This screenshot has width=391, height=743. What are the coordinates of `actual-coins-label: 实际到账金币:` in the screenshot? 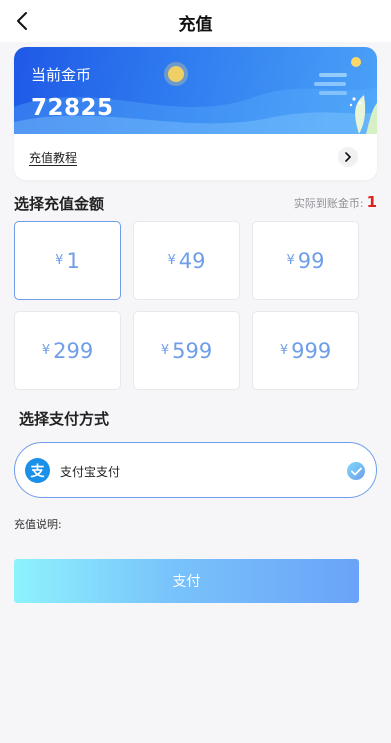 It's located at (328, 203).